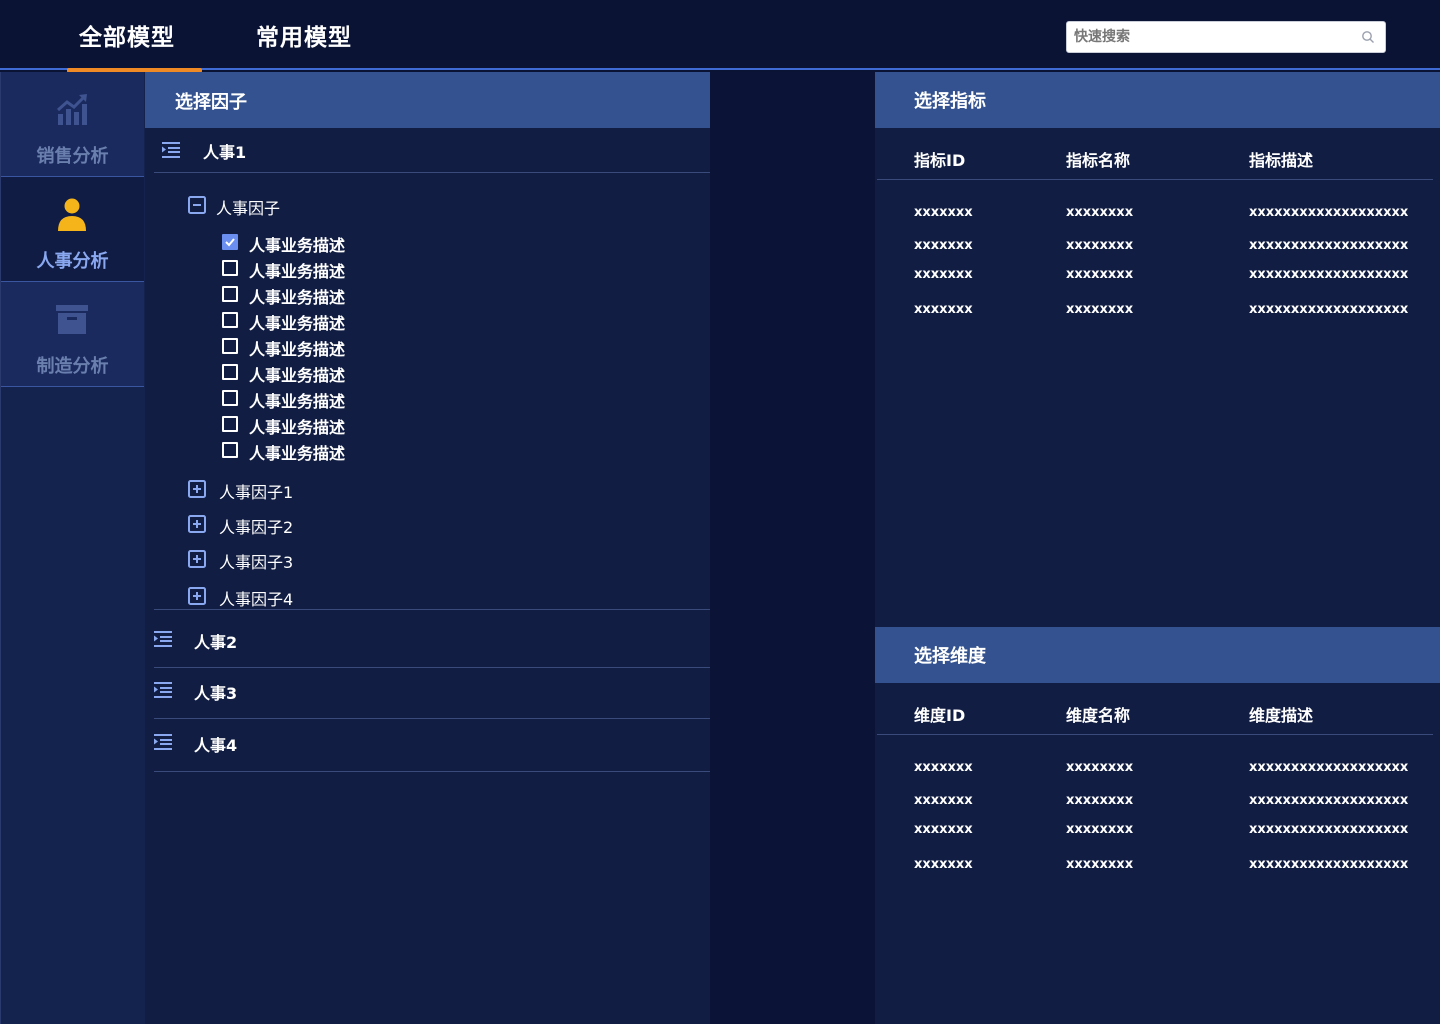 This screenshot has height=1024, width=1440. I want to click on group-row-hr4: 人事4, so click(432, 745).